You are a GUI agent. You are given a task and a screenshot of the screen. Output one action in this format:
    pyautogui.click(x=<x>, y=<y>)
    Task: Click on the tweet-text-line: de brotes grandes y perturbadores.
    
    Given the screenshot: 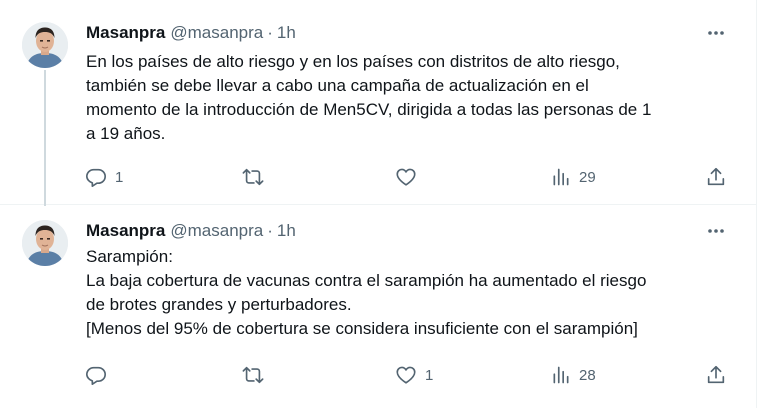 What is the action you would take?
    pyautogui.click(x=219, y=304)
    